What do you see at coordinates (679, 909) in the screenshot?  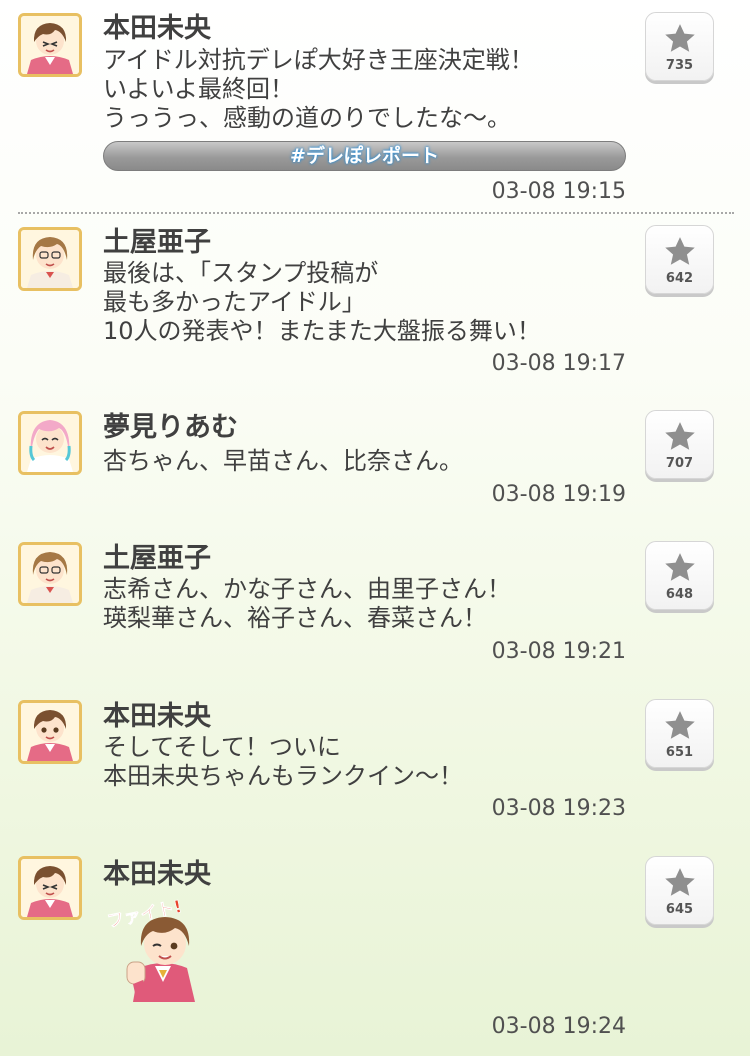 I see `like-count: 645` at bounding box center [679, 909].